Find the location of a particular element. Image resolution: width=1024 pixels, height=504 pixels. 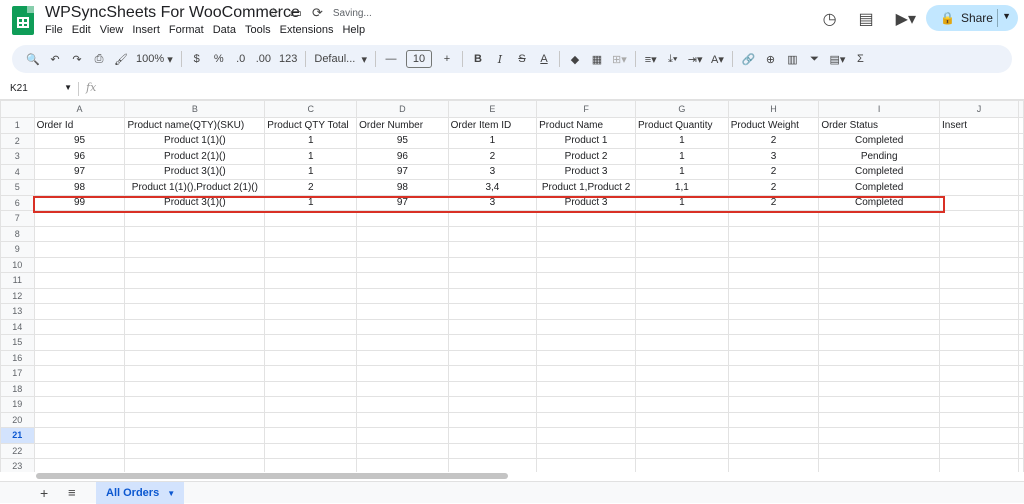

row-header: 3 is located at coordinates (17, 156).